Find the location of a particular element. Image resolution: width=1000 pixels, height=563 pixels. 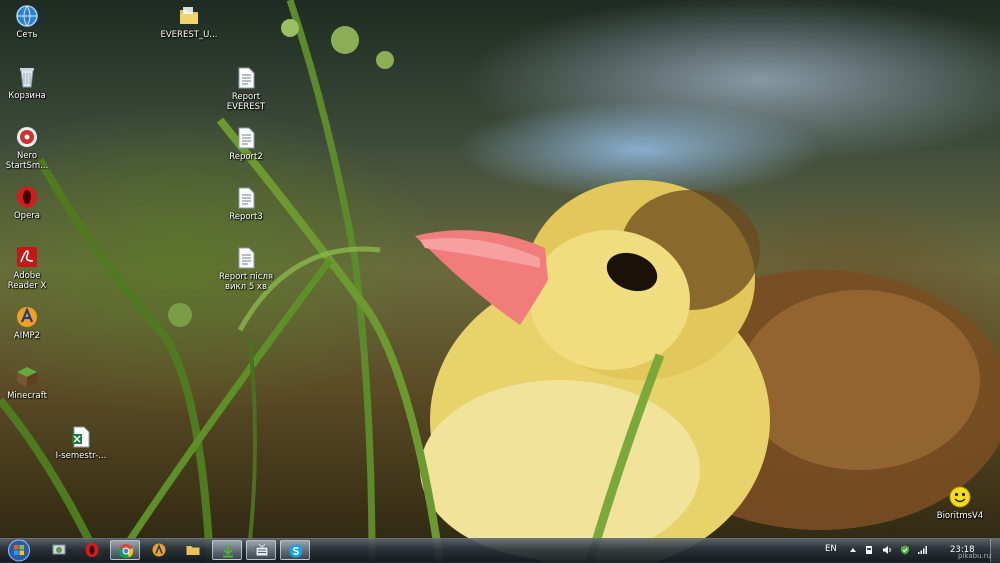

taskbar-button-folder is located at coordinates (193, 550).